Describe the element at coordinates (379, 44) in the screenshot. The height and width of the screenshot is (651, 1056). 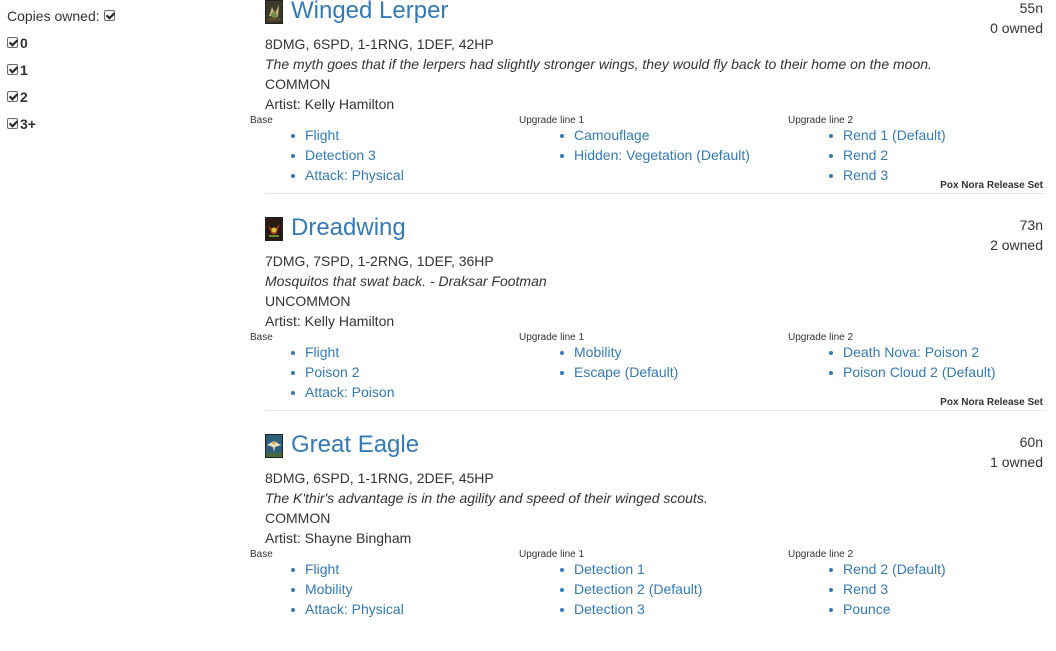
I see `card-stats: 8DMG, 6SPD, 1-1RNG, 1DEF, 42HP` at that location.